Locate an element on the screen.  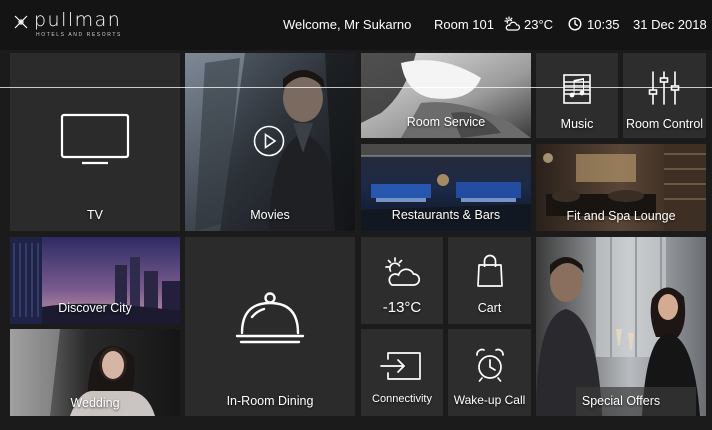
shopping-bag-icon is located at coordinates (490, 270).